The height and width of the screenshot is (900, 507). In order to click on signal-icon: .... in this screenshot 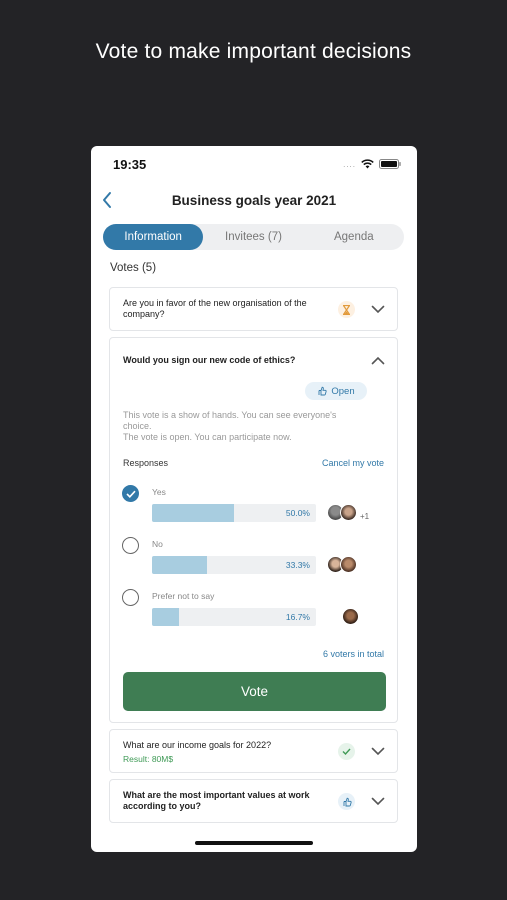, I will do `click(349, 164)`.